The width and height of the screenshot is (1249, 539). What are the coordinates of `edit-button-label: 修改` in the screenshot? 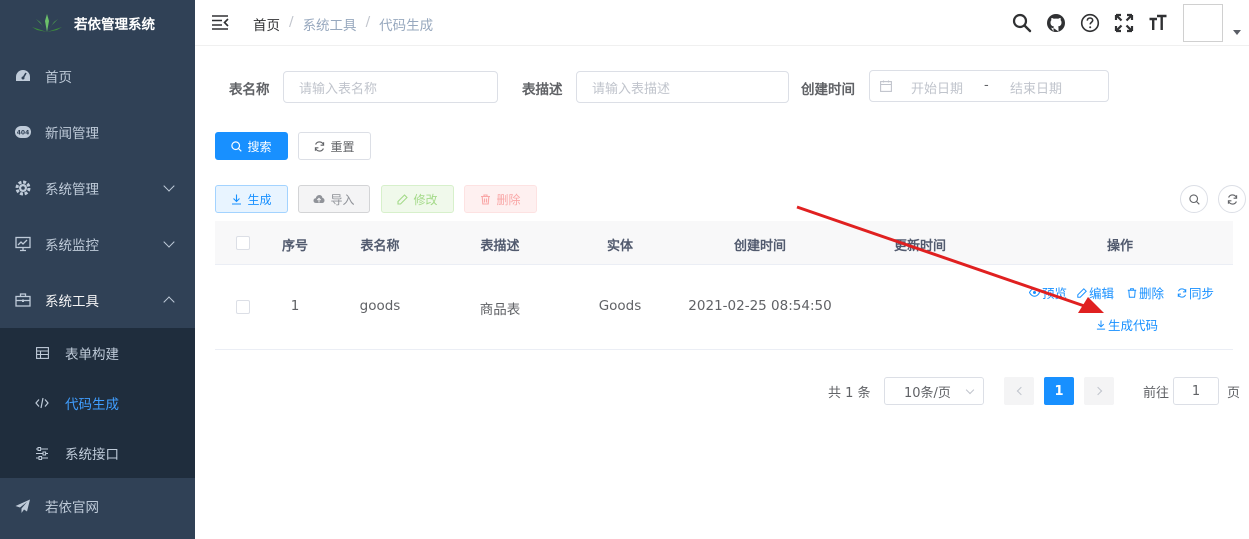 It's located at (425, 199).